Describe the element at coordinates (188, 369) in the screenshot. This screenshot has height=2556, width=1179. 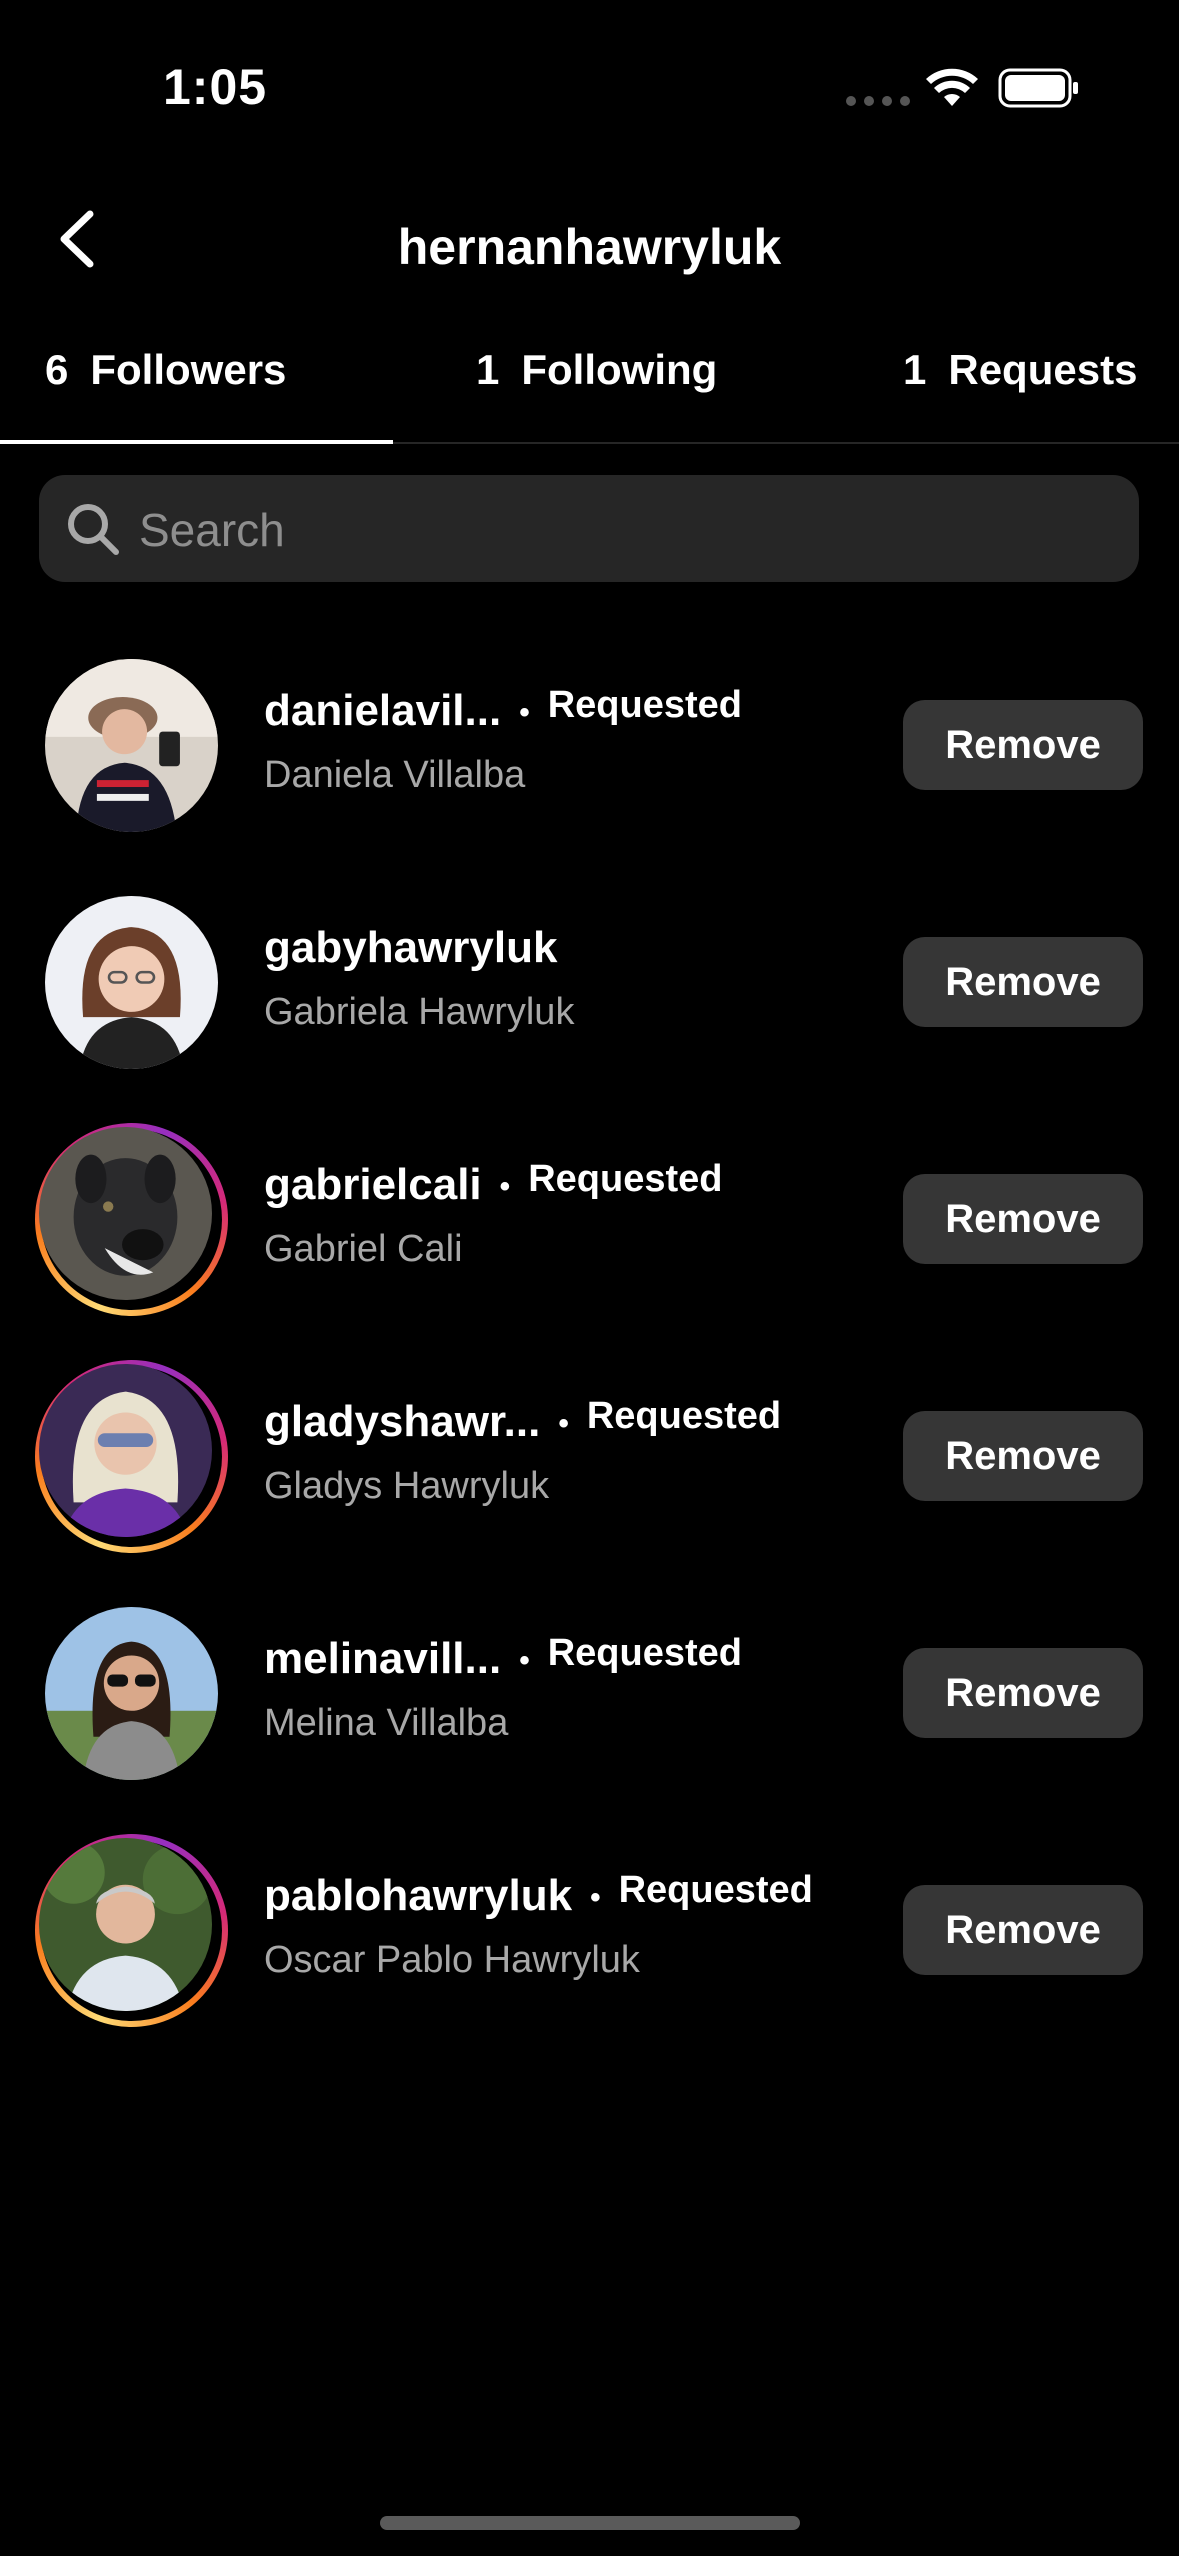
I see `tab-followers-label: Followers` at that location.